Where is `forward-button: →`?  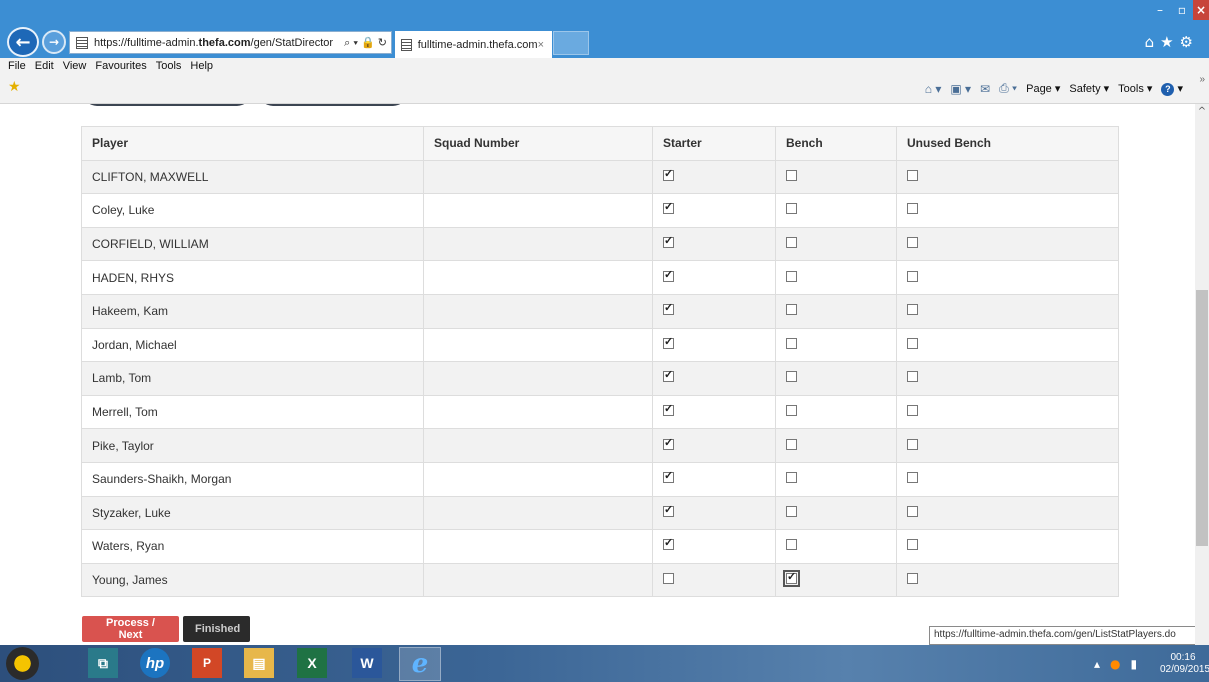
forward-button: → is located at coordinates (54, 42).